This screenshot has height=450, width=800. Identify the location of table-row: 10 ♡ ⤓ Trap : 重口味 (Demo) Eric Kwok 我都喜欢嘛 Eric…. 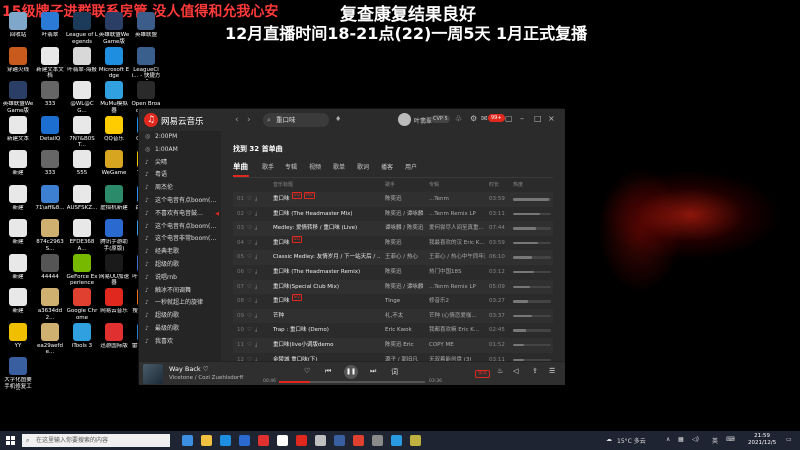
(393, 330).